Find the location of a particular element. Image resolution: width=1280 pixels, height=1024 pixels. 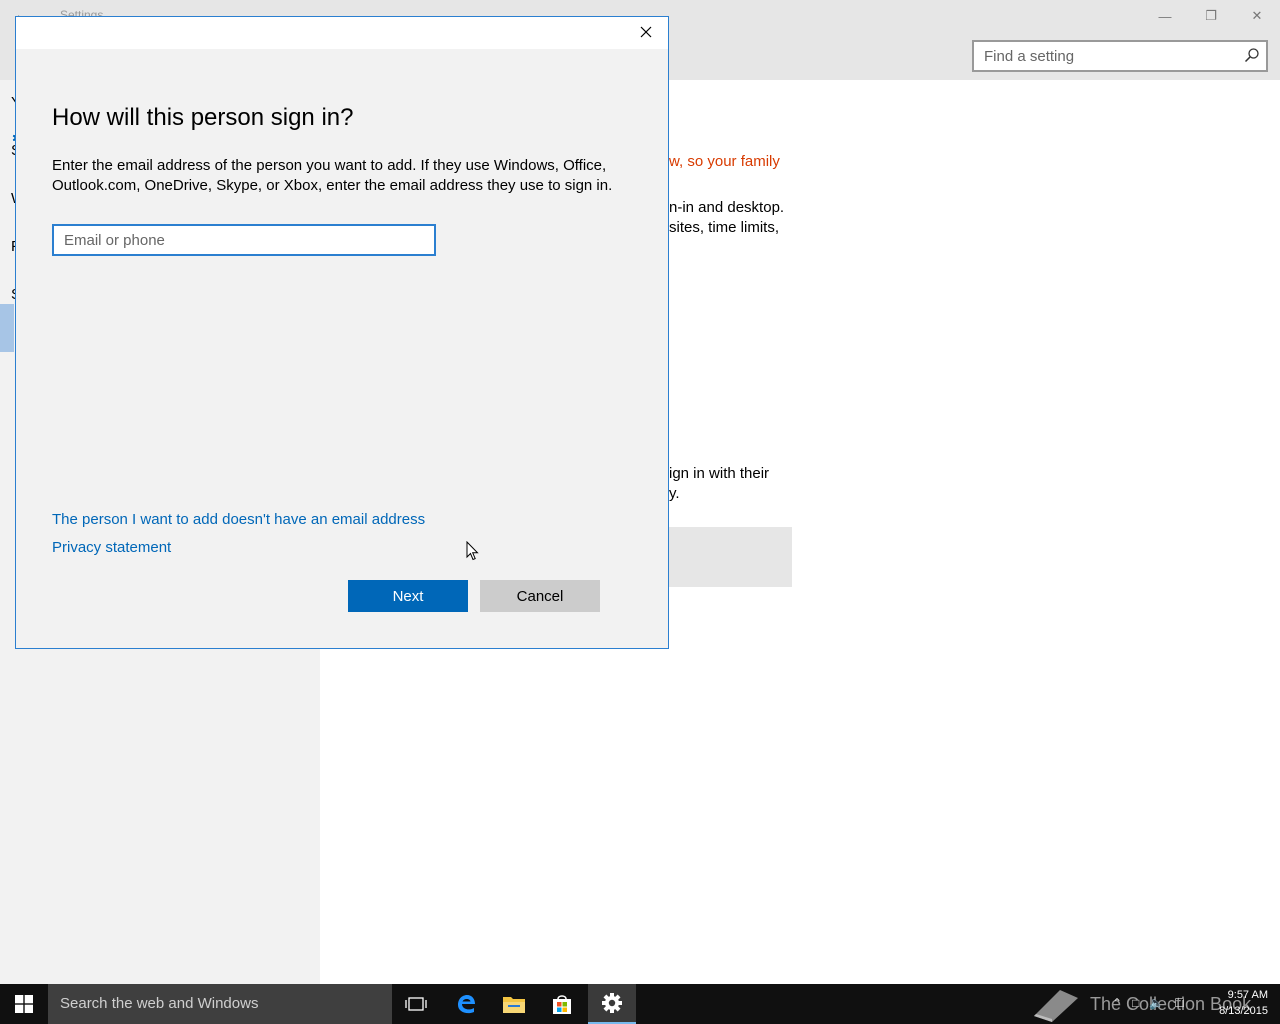

window-controls: — ❐ ✕ is located at coordinates (1211, 16).